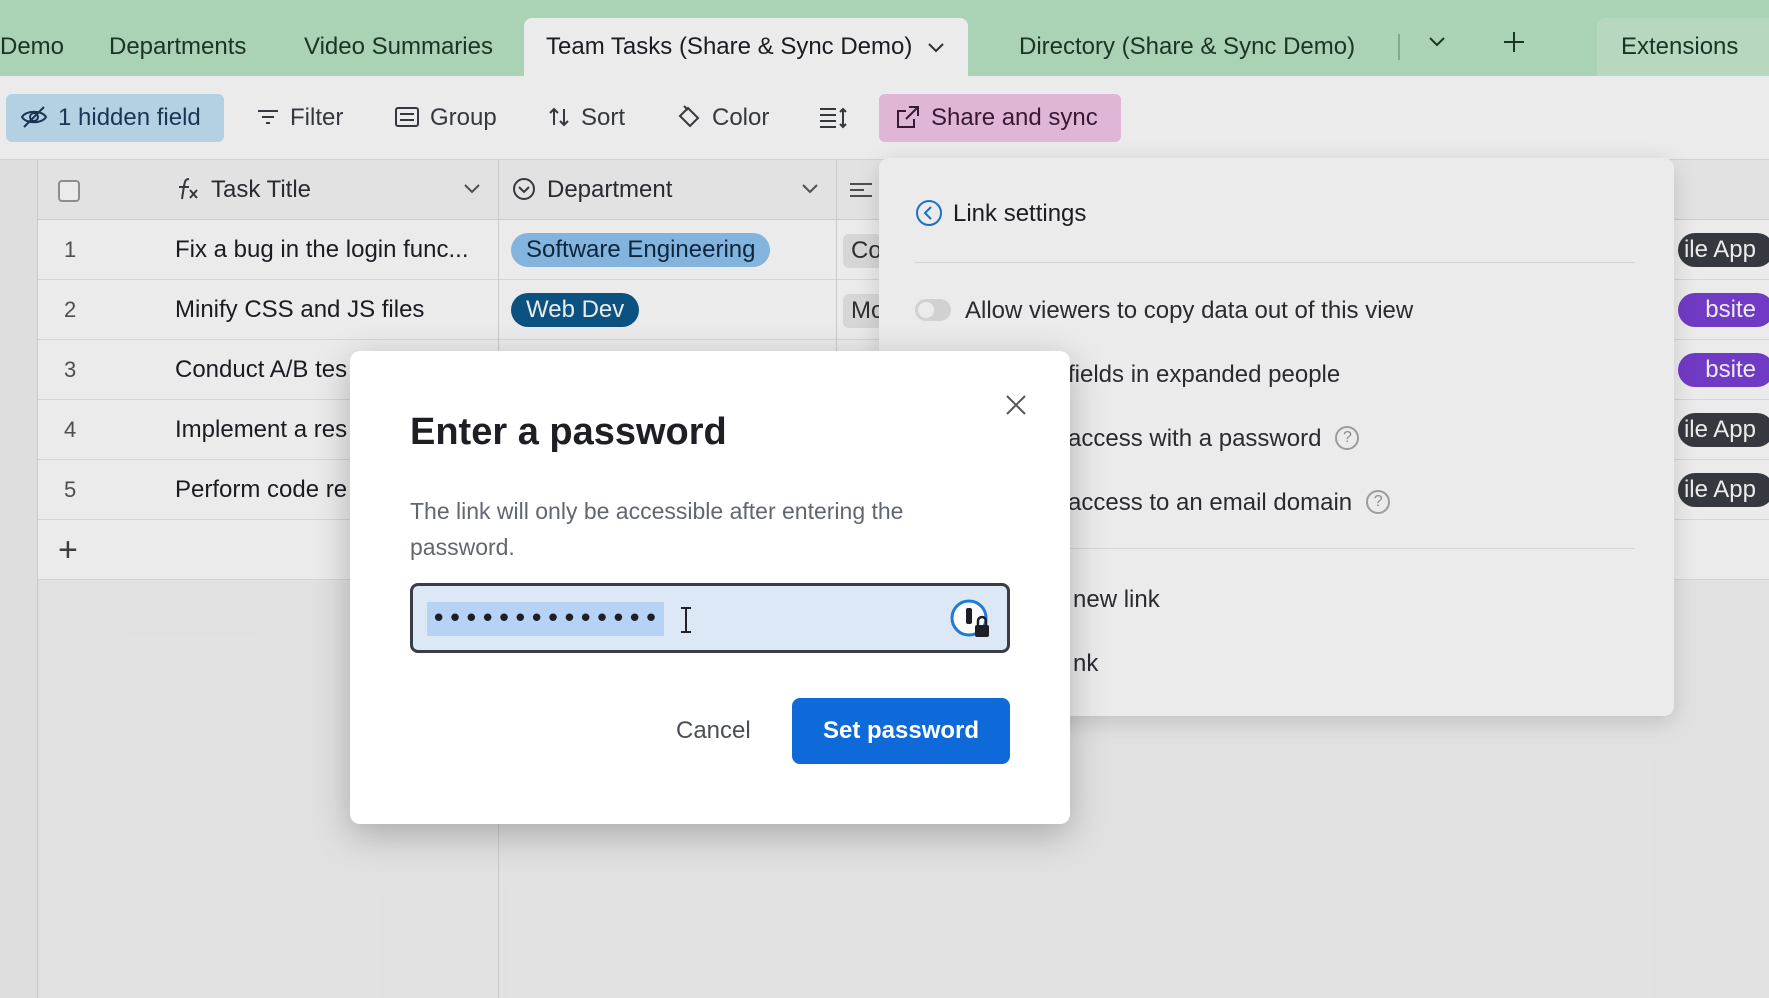 The width and height of the screenshot is (1769, 998). Describe the element at coordinates (545, 619) in the screenshot. I see `password-value: ••••••••••••••` at that location.